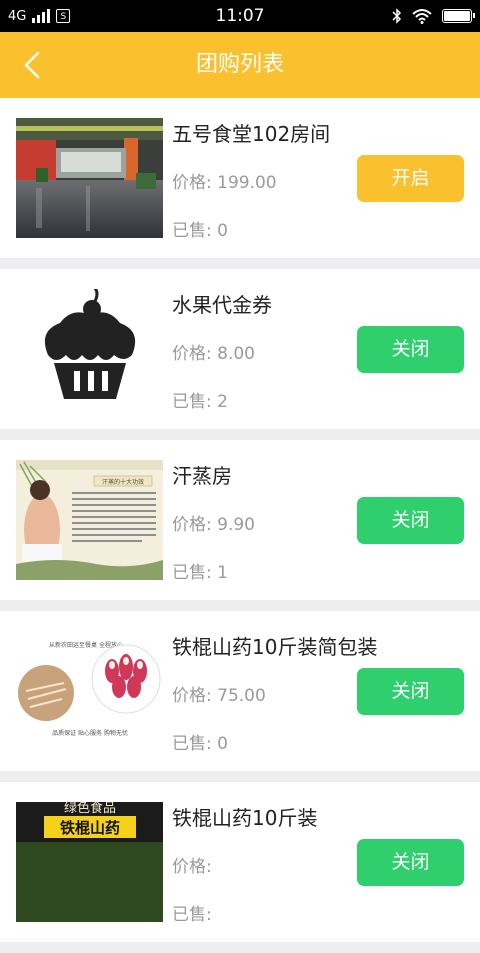  What do you see at coordinates (222, 573) in the screenshot?
I see `sold-value: 1` at bounding box center [222, 573].